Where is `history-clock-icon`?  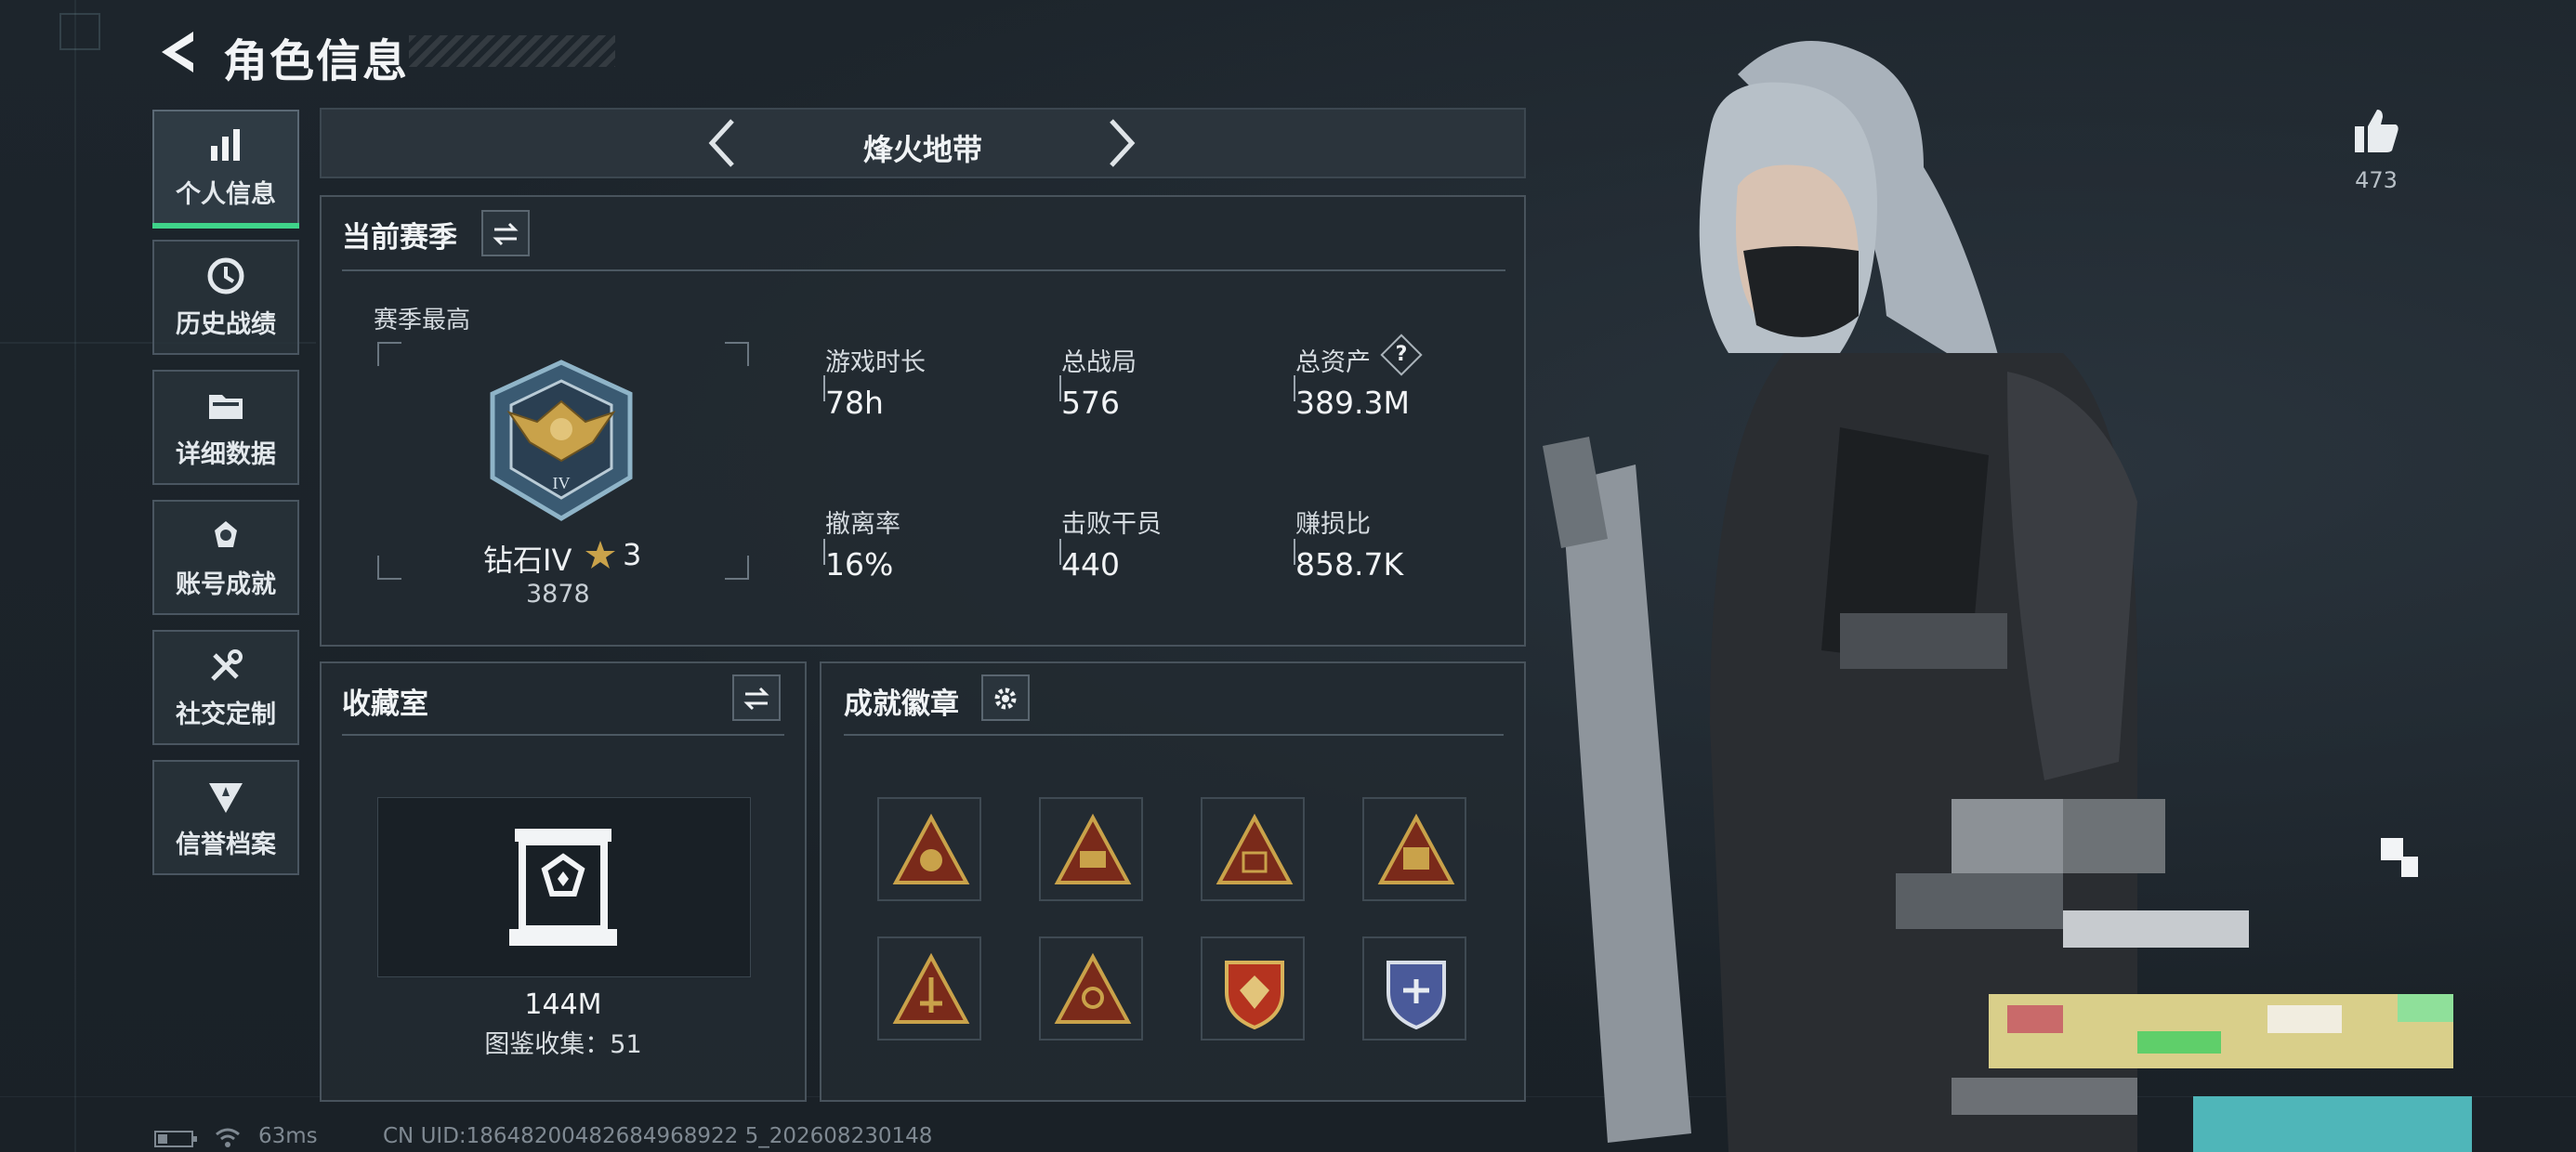 history-clock-icon is located at coordinates (225, 275).